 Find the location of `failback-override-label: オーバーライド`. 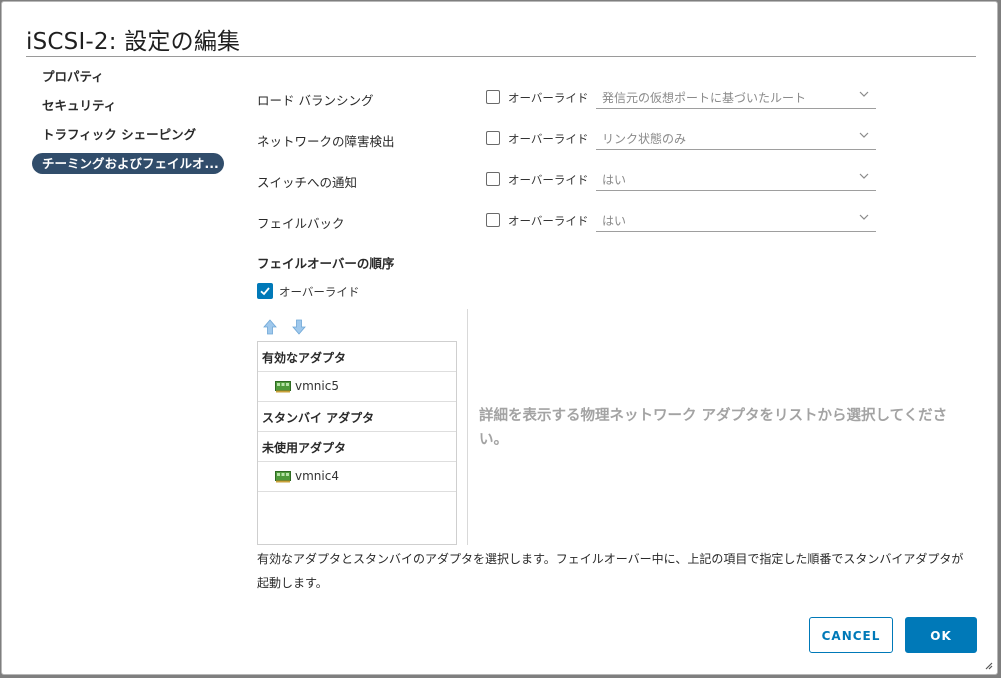

failback-override-label: オーバーライド is located at coordinates (548, 221).